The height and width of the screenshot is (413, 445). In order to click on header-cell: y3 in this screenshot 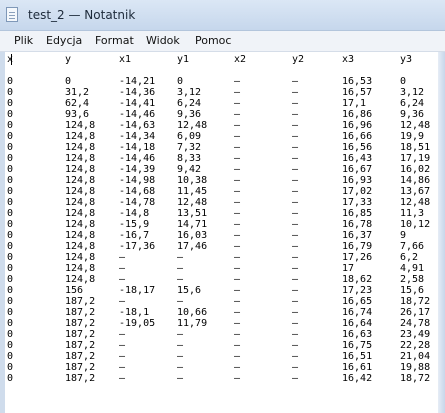, I will do `click(406, 59)`.